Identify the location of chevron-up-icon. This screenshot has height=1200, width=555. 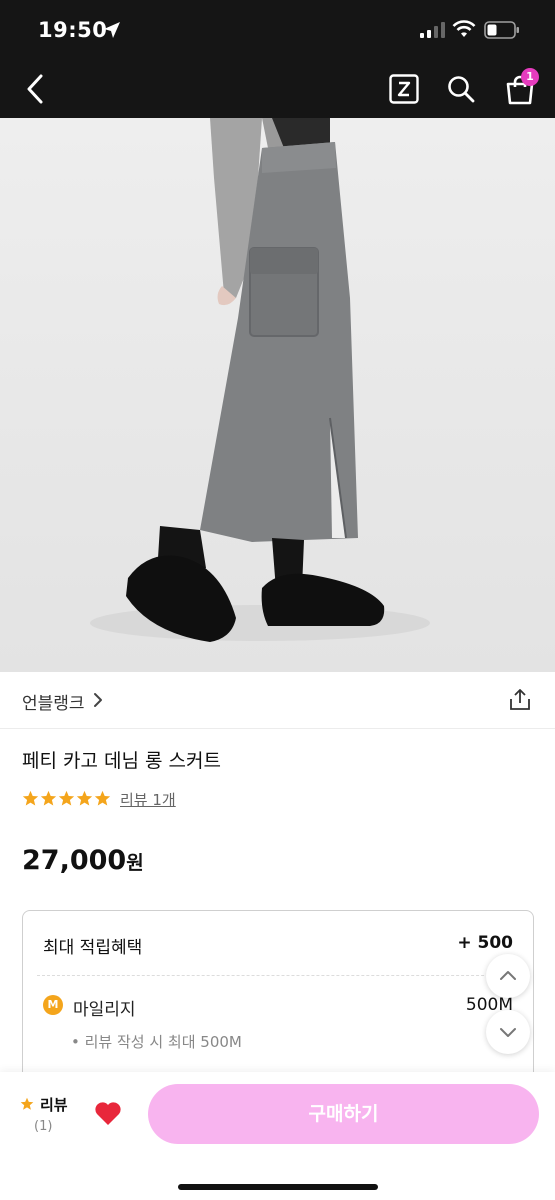
(508, 975).